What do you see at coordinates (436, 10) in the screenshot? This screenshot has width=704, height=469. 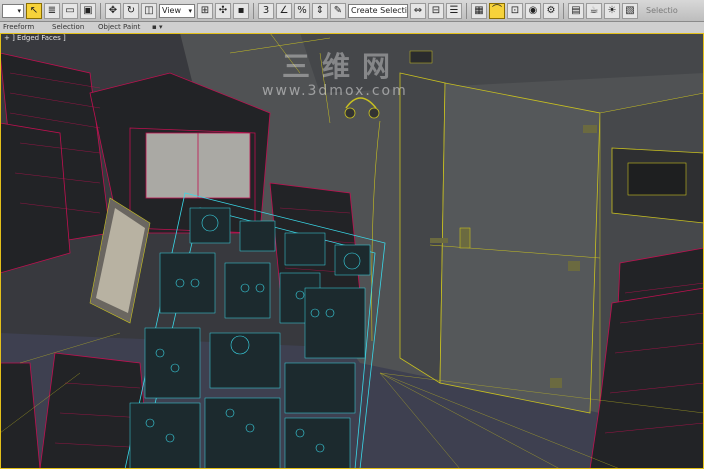 I see `align-icon: ⊟` at bounding box center [436, 10].